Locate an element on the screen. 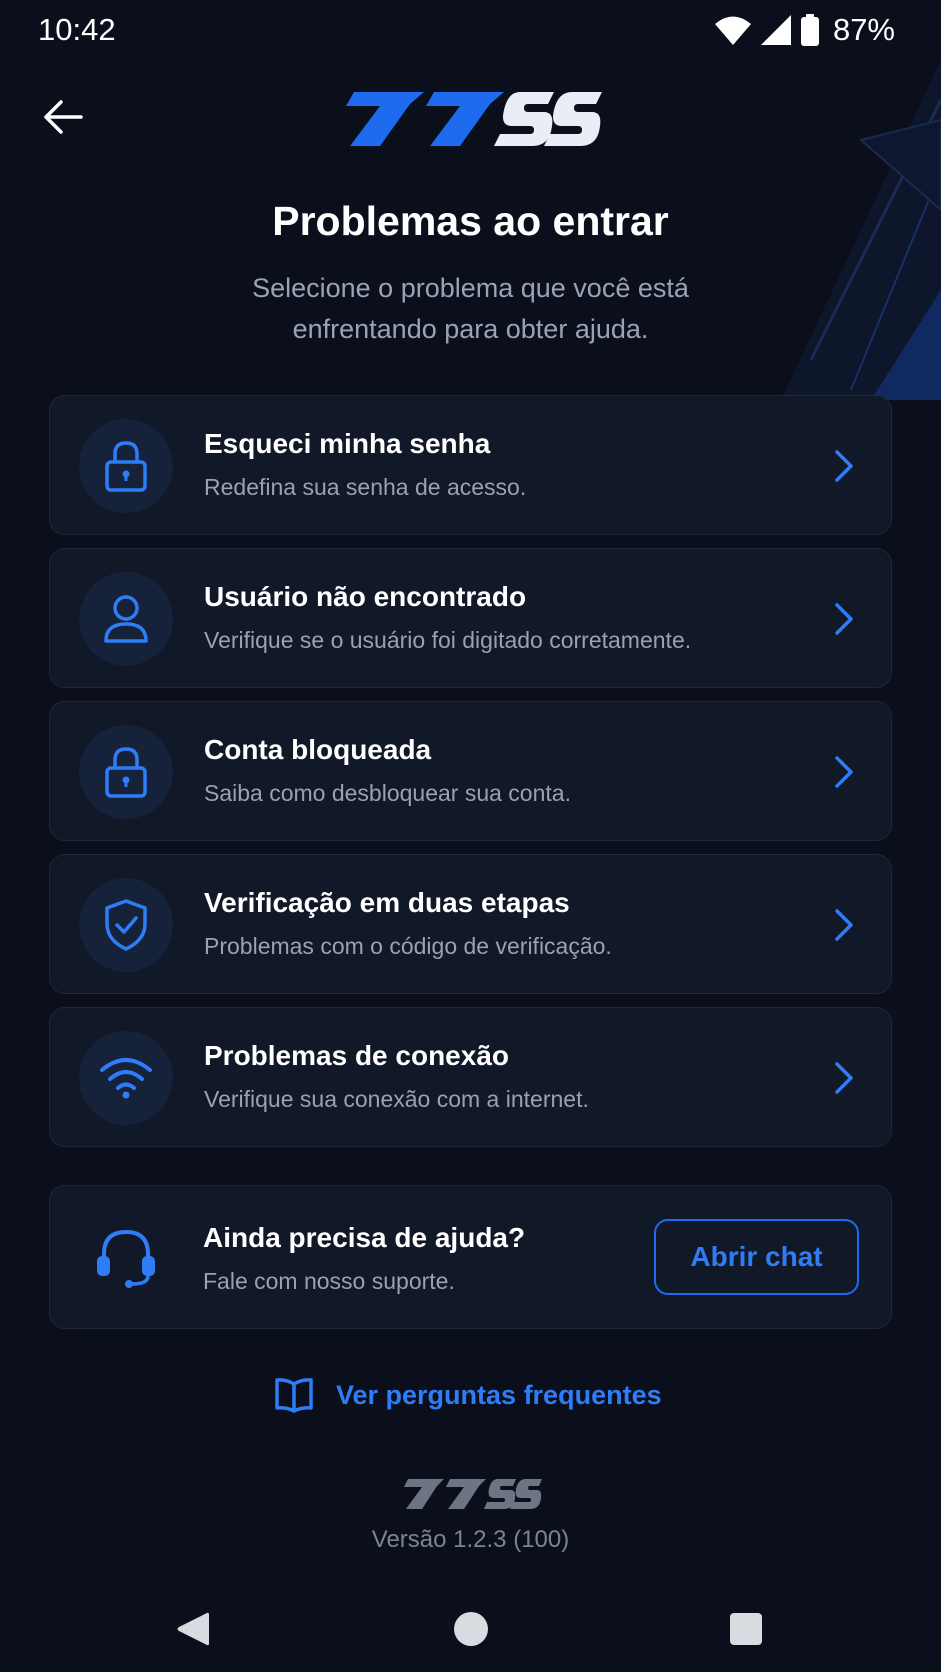 This screenshot has width=941, height=1672. brand-logo is located at coordinates (474, 119).